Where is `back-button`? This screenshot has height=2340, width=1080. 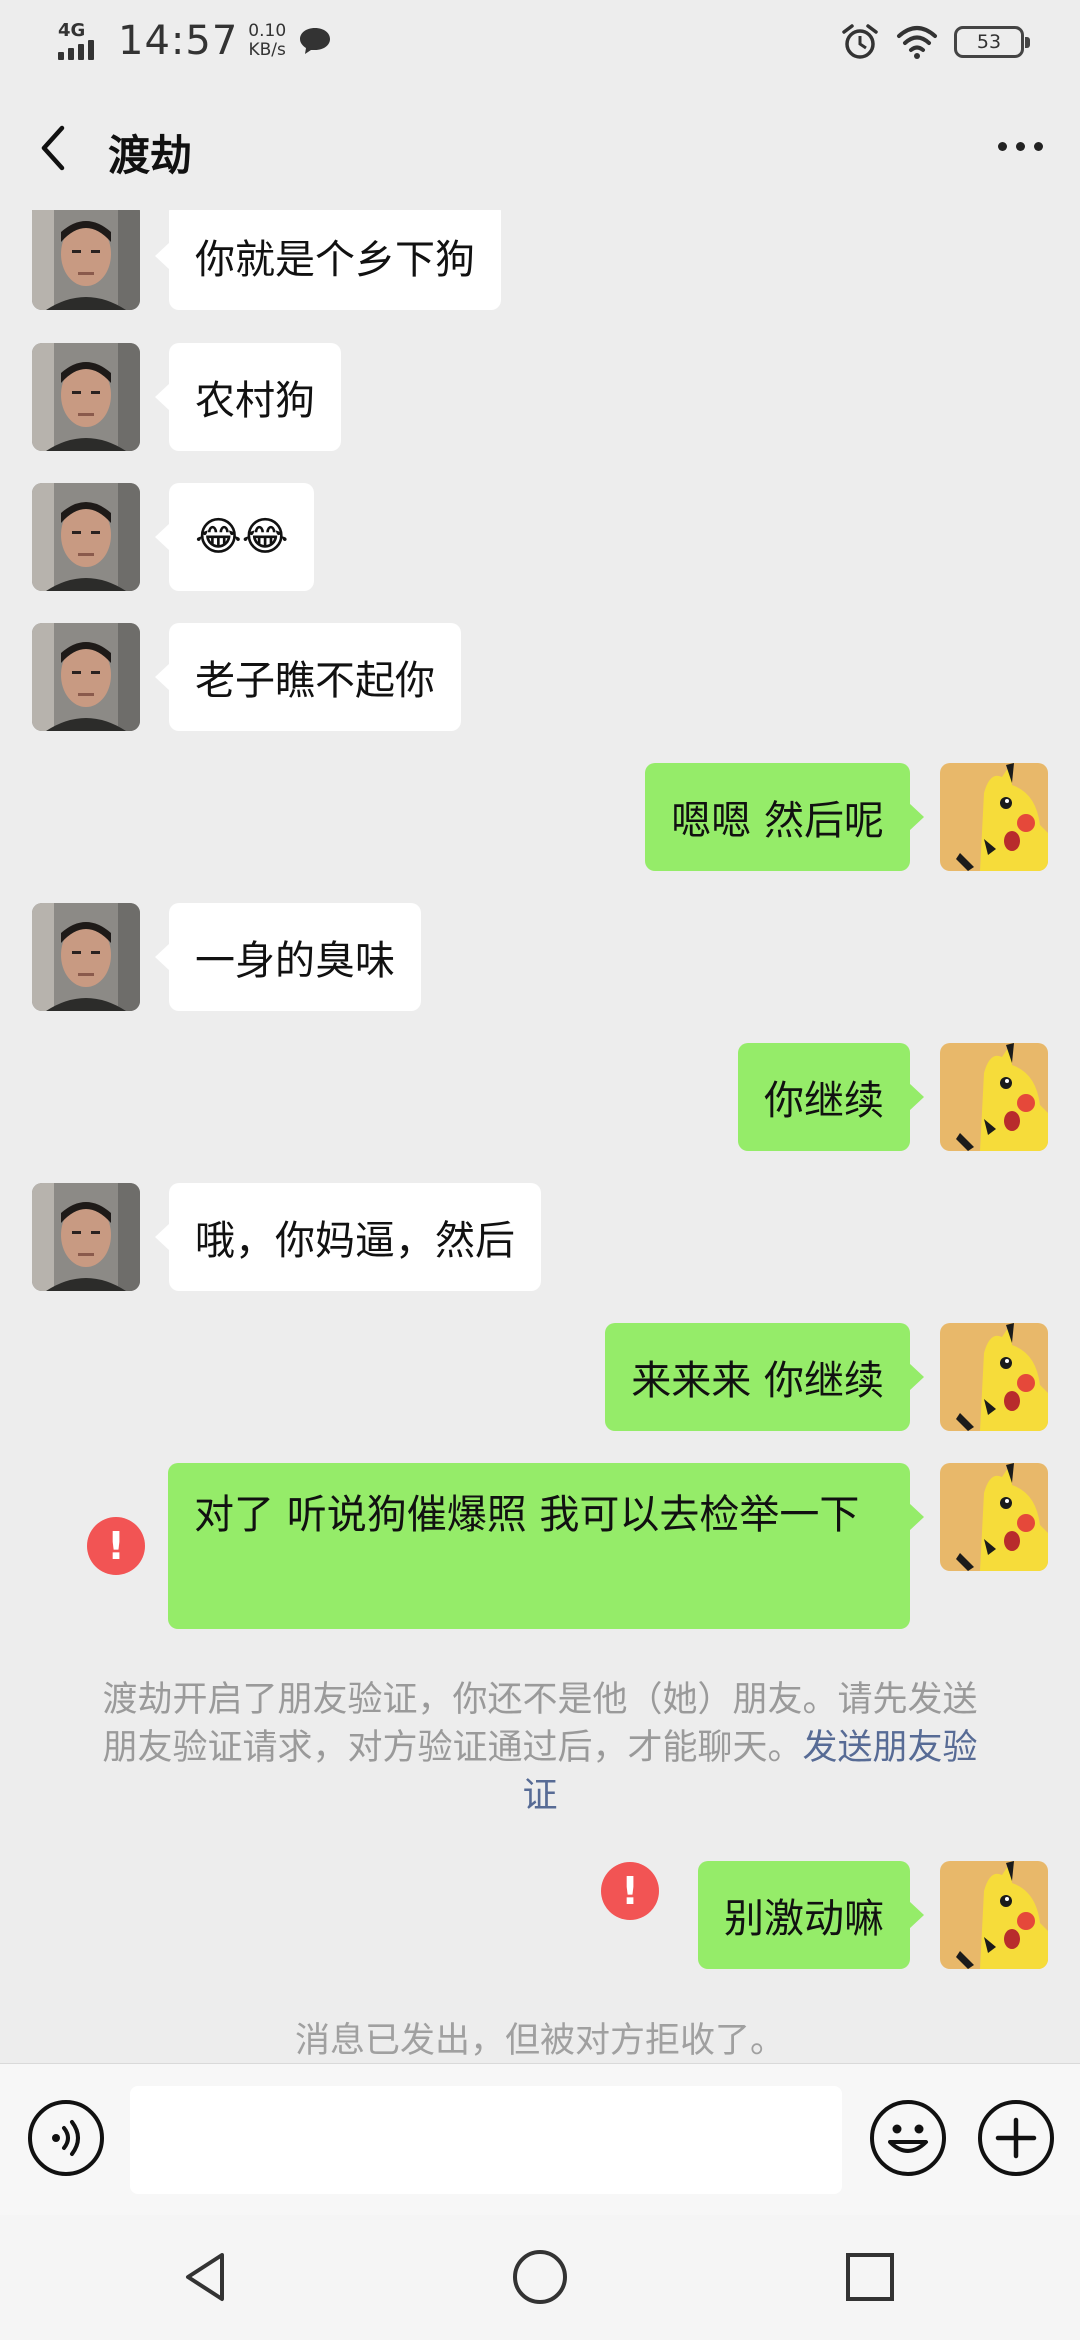
back-button is located at coordinates (54, 148).